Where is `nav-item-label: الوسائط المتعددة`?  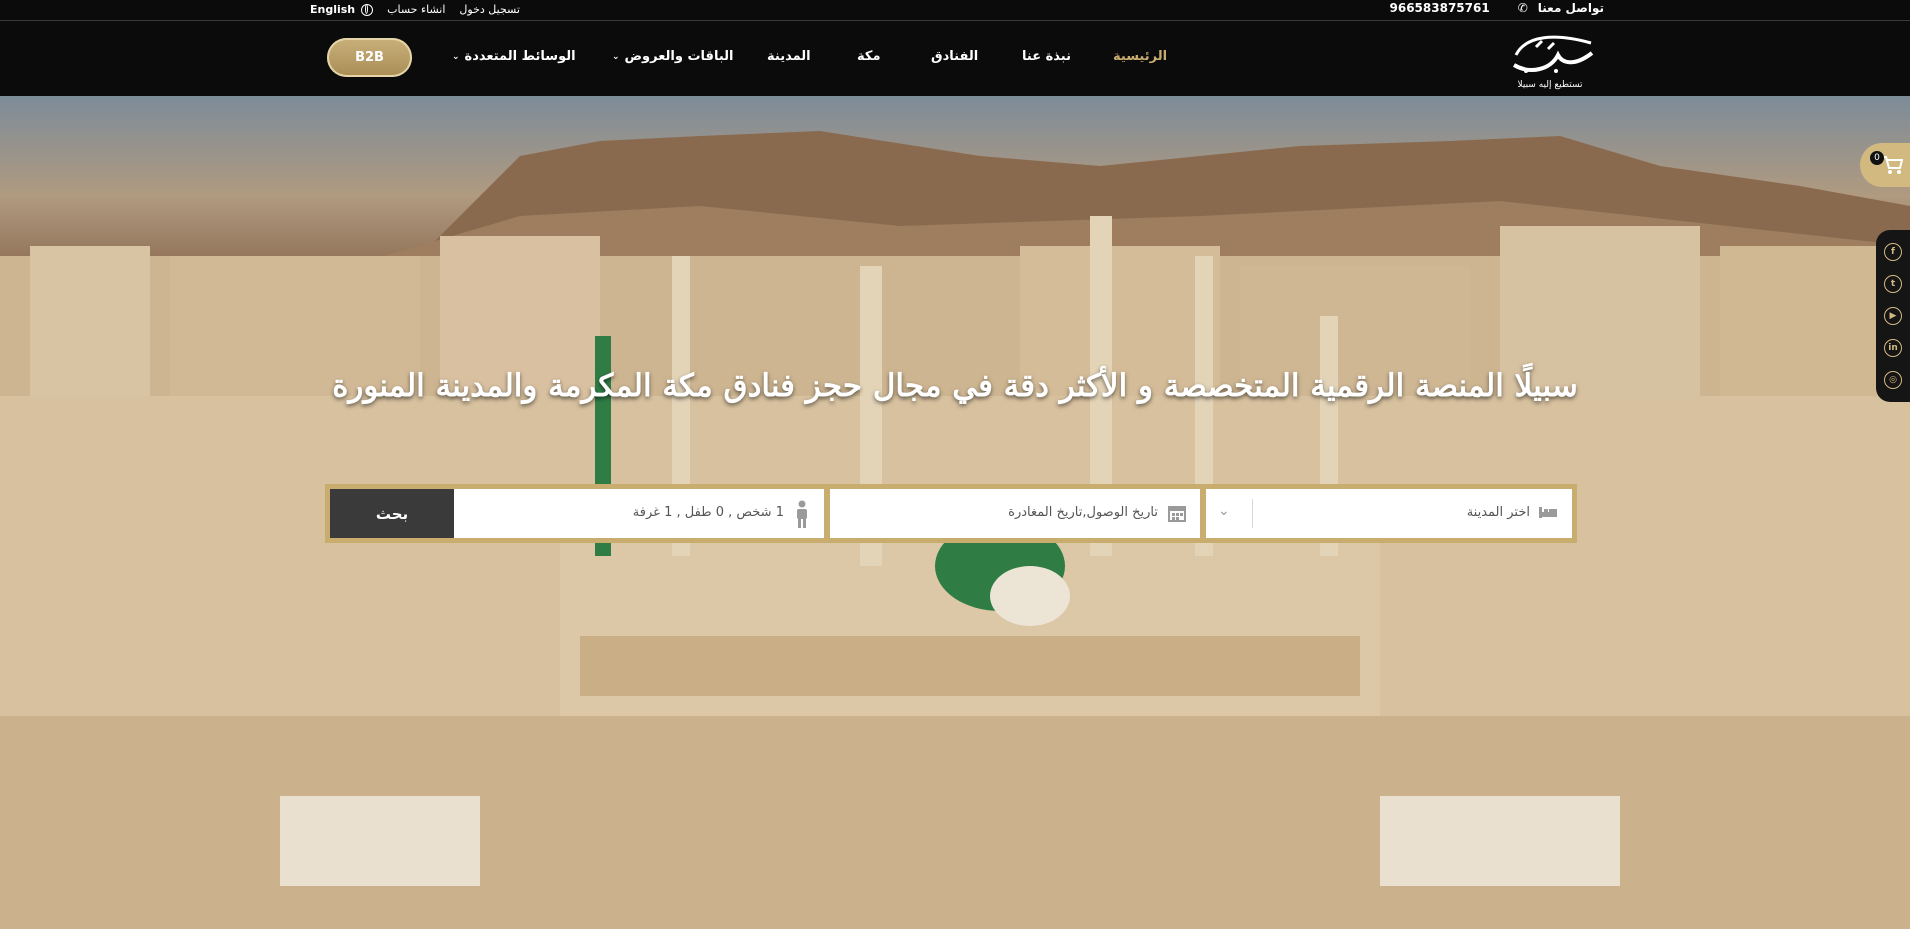 nav-item-label: الوسائط المتعددة is located at coordinates (520, 56).